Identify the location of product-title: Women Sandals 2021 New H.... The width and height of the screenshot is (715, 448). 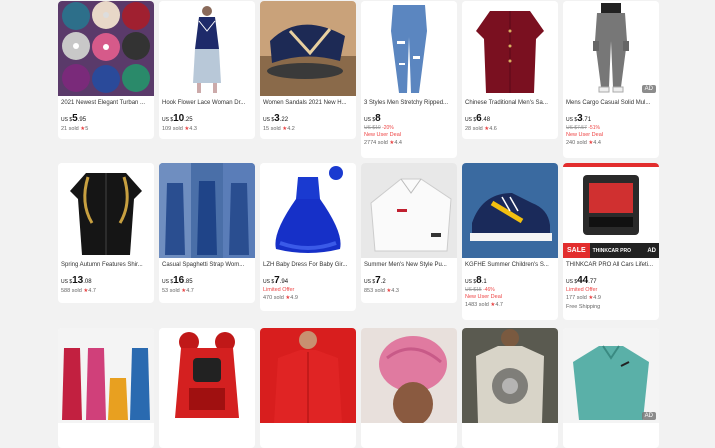
(308, 103).